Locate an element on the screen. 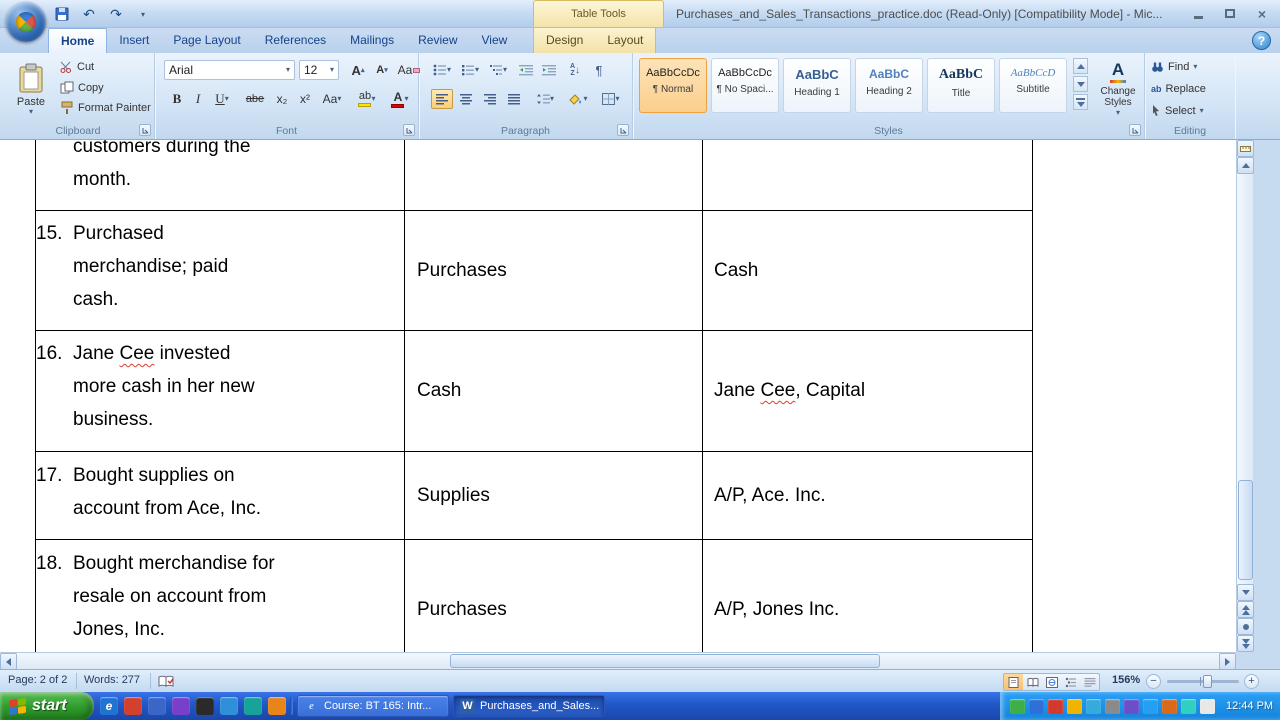 This screenshot has width=1280, height=720. previous-page-button is located at coordinates (1245, 609).